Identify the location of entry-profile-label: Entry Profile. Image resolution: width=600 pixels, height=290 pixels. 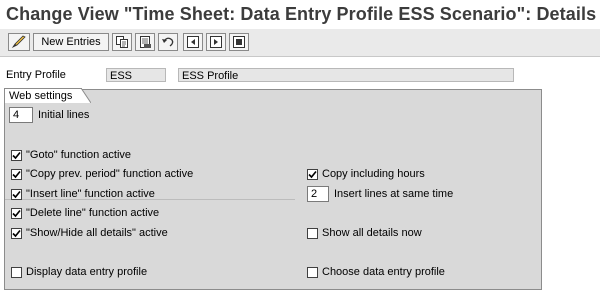
(36, 75).